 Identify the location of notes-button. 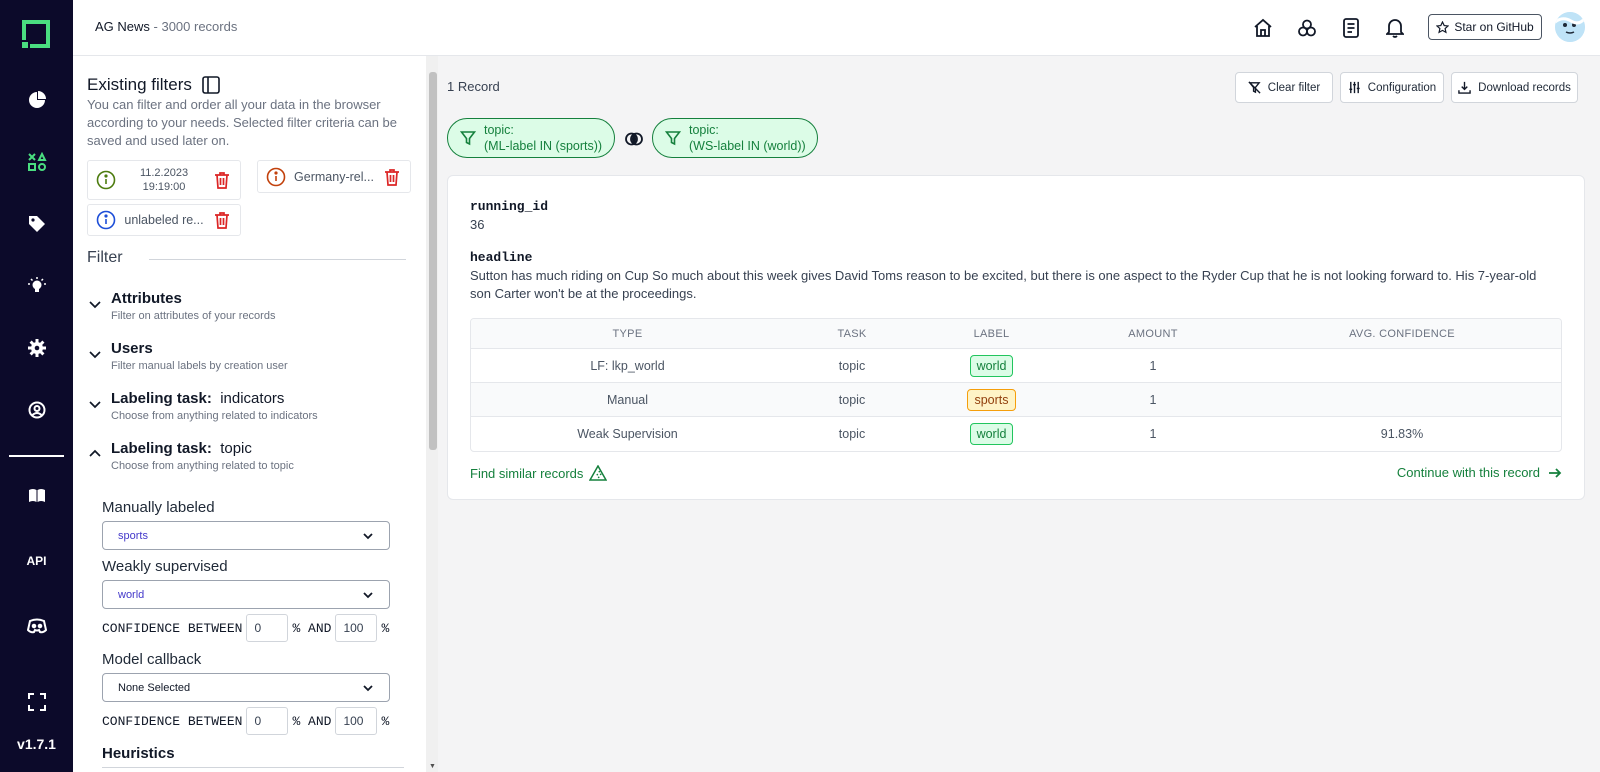
(1351, 28).